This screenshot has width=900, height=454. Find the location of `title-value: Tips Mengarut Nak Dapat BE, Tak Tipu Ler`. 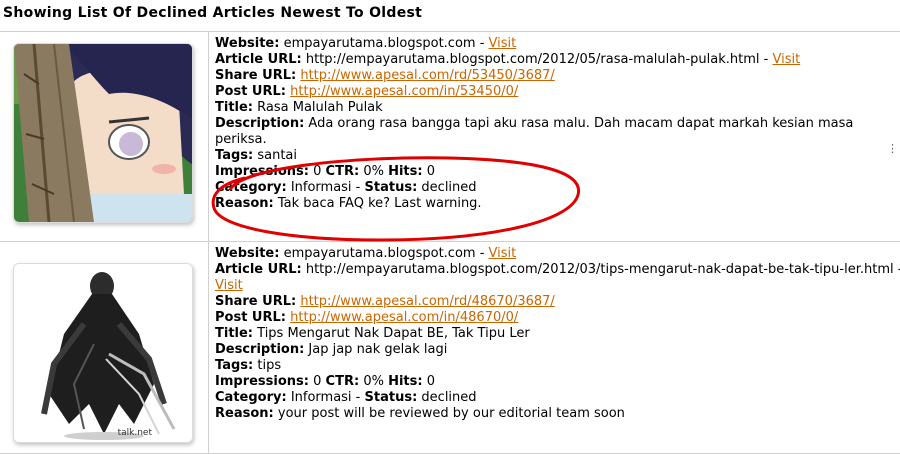

title-value: Tips Mengarut Nak Dapat BE, Tak Tipu Ler is located at coordinates (393, 333).